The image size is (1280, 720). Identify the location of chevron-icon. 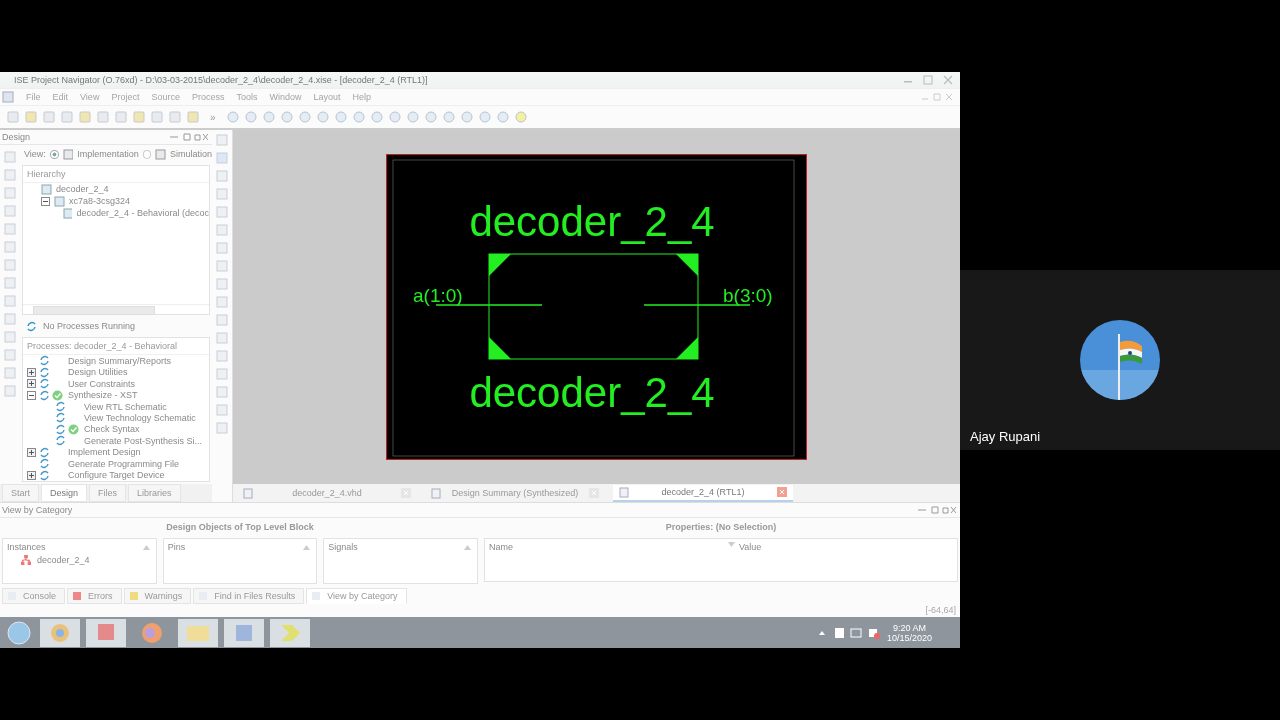
(290, 632).